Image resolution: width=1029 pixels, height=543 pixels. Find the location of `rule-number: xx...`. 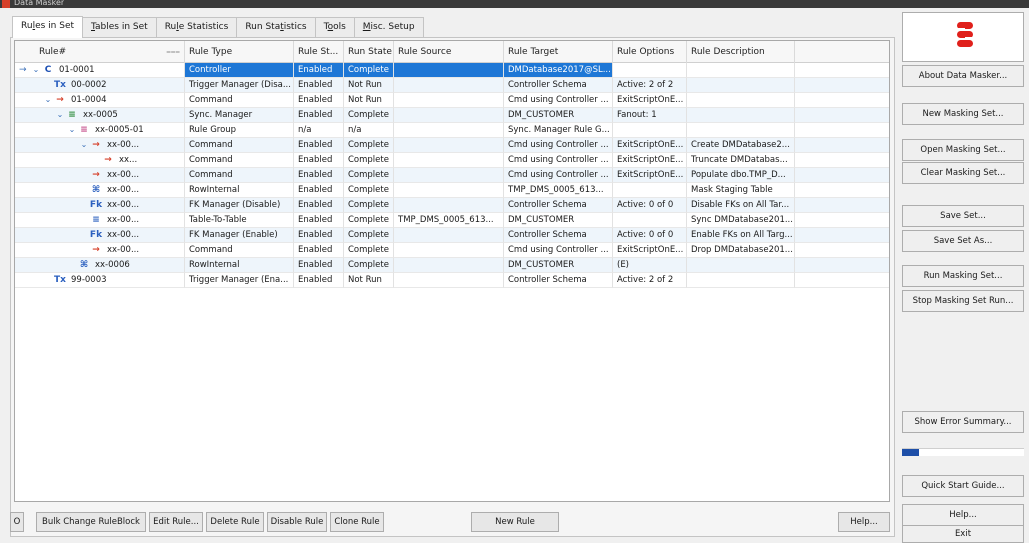

rule-number: xx... is located at coordinates (128, 160).